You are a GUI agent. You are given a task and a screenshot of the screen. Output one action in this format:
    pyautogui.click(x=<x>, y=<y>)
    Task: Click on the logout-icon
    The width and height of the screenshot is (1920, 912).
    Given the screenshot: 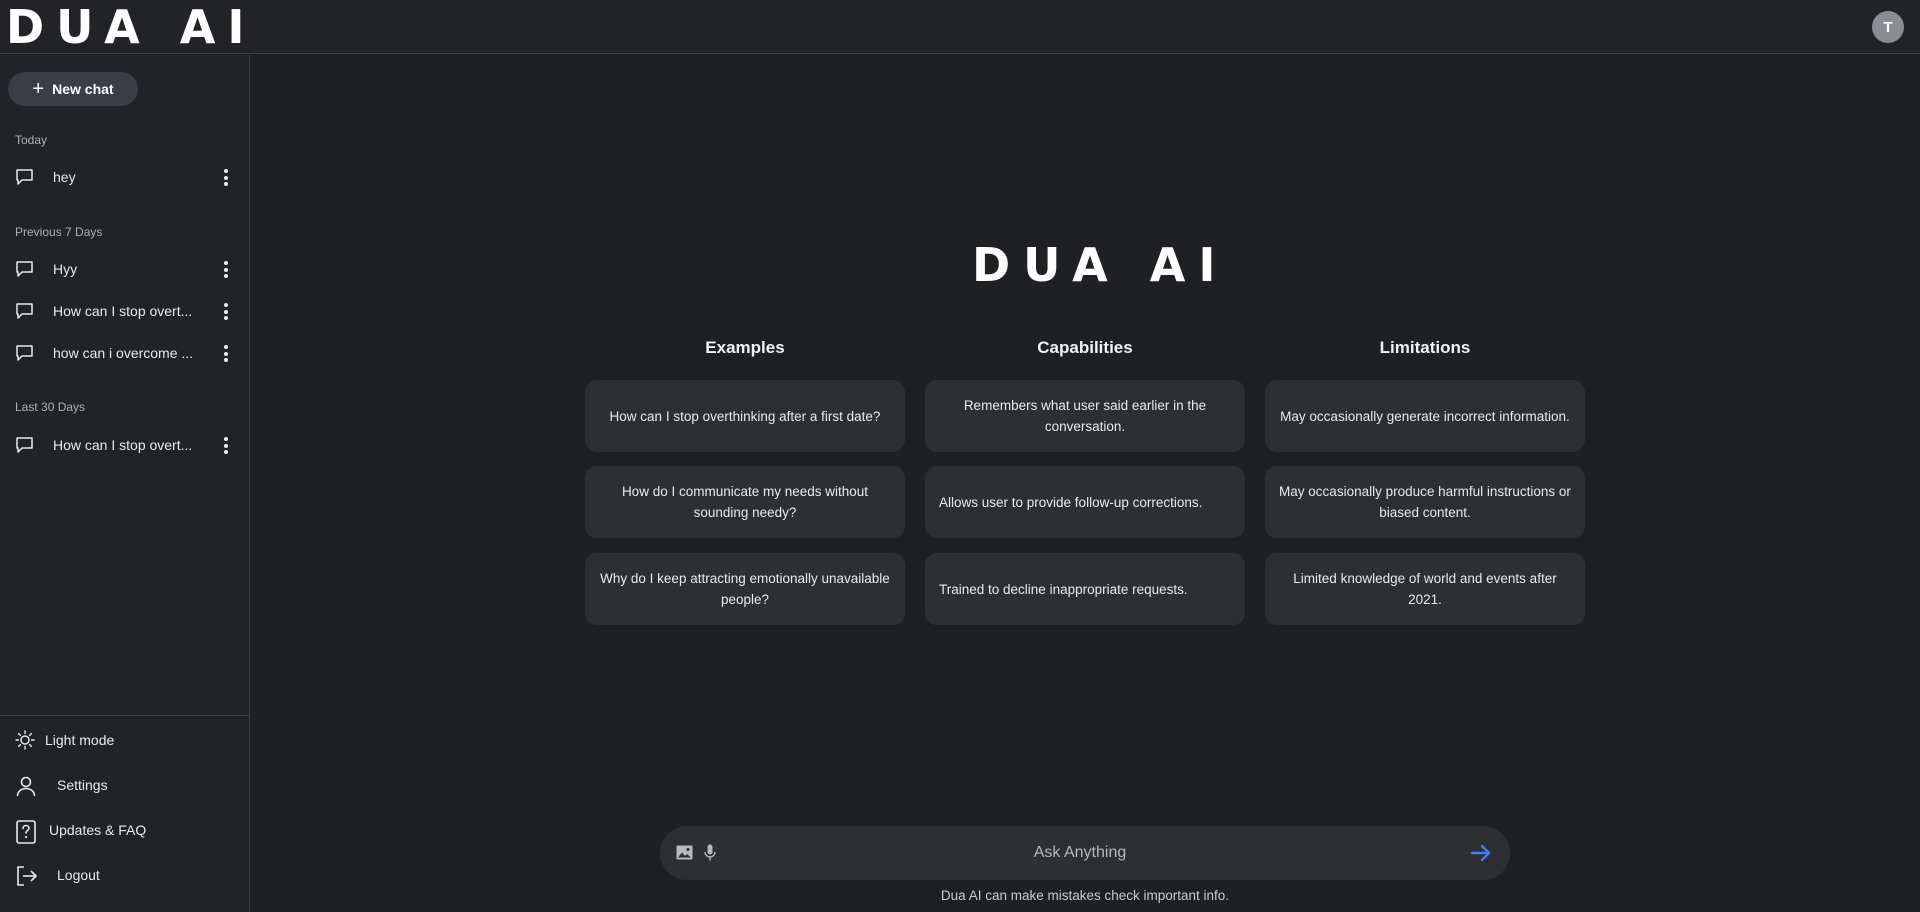 What is the action you would take?
    pyautogui.click(x=27, y=876)
    